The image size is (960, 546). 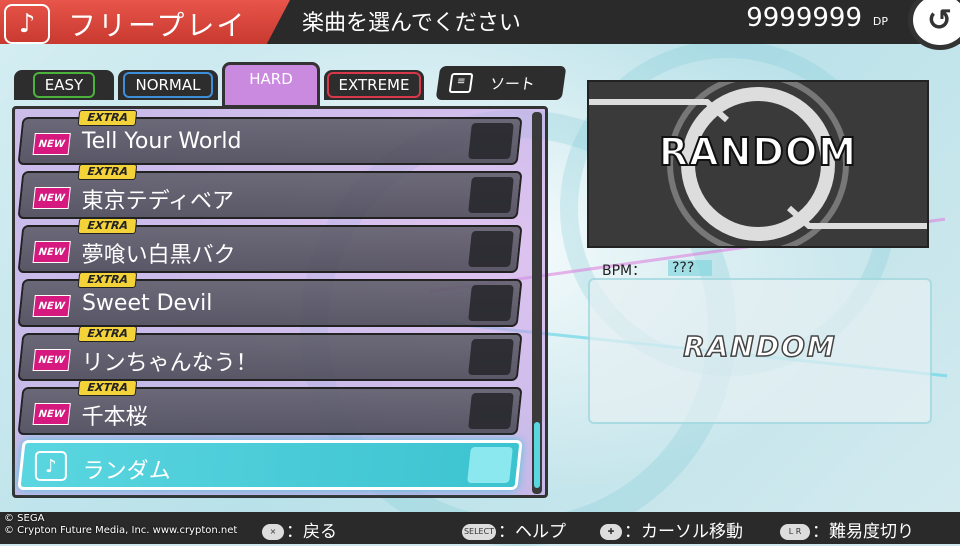 What do you see at coordinates (537, 455) in the screenshot?
I see `scrollbar-thumb` at bounding box center [537, 455].